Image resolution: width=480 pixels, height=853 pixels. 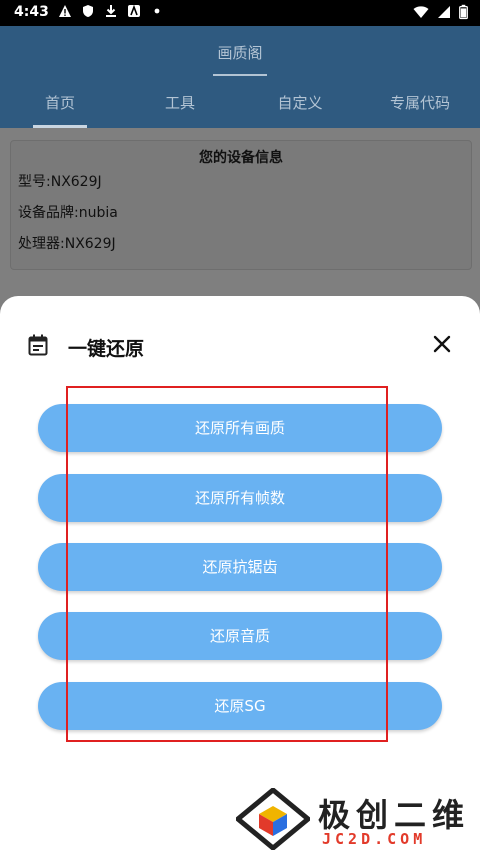 What do you see at coordinates (240, 53) in the screenshot?
I see `app-title: 画质阁` at bounding box center [240, 53].